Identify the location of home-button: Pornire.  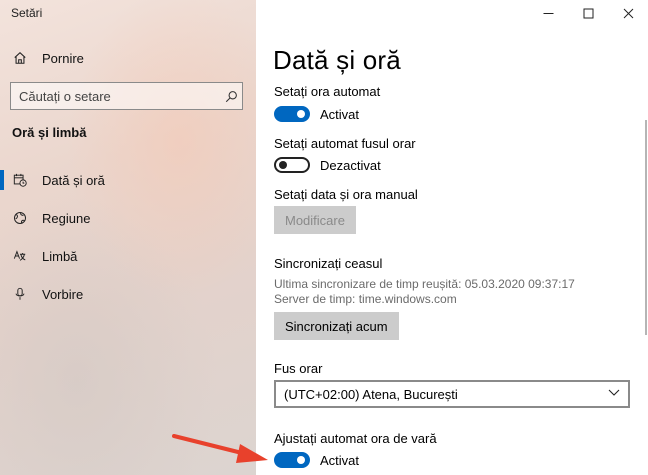
(128, 58).